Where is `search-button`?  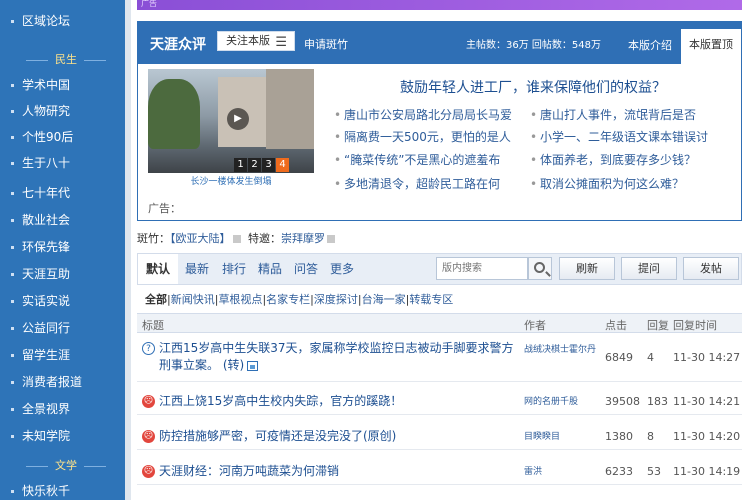
search-button is located at coordinates (540, 268).